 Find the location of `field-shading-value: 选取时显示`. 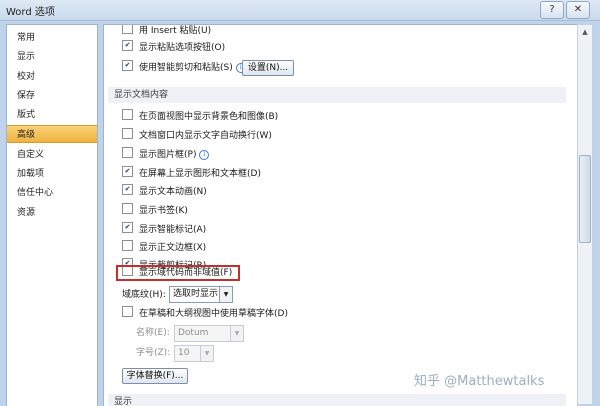

field-shading-value: 选取时显示 is located at coordinates (196, 294).